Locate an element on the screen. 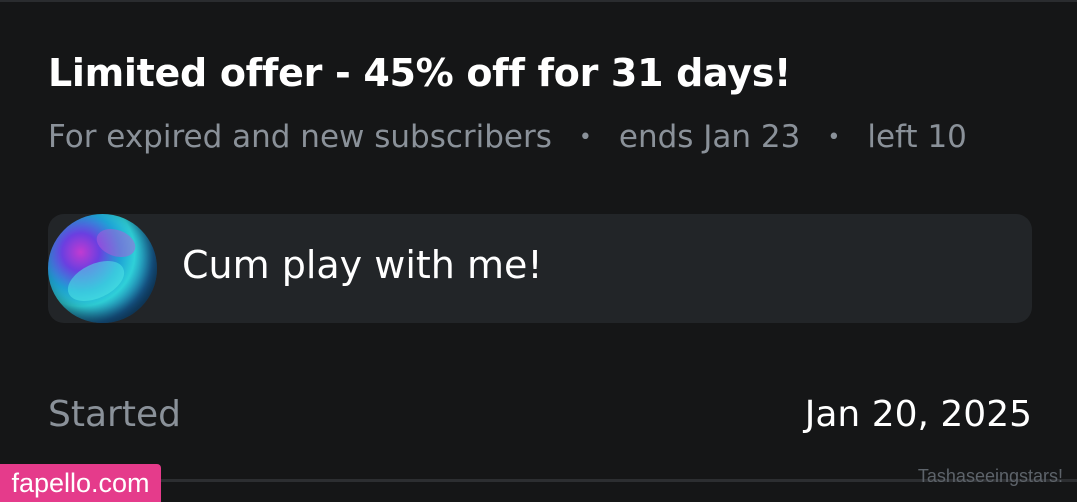 This screenshot has width=1077, height=502. avatar is located at coordinates (102, 268).